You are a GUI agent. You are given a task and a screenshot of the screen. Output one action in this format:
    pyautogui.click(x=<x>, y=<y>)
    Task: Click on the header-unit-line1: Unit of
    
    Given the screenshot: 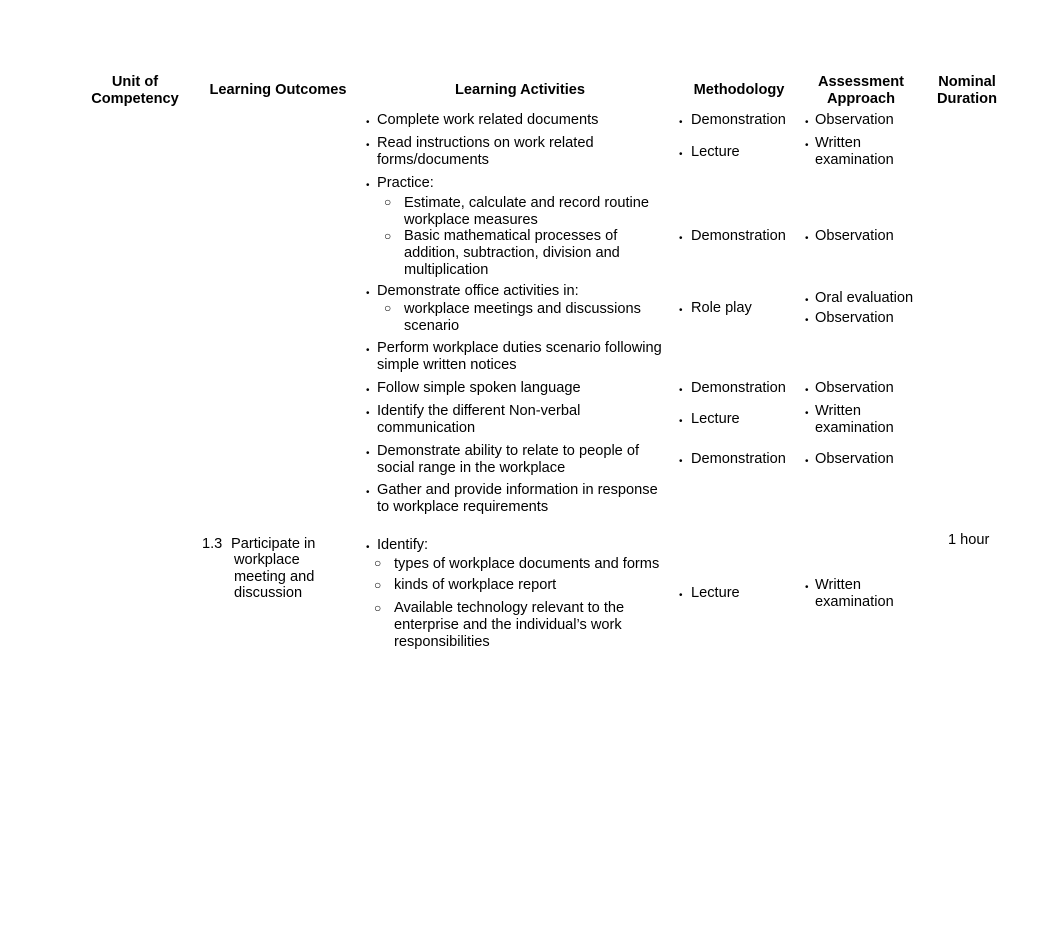 What is the action you would take?
    pyautogui.click(x=135, y=82)
    